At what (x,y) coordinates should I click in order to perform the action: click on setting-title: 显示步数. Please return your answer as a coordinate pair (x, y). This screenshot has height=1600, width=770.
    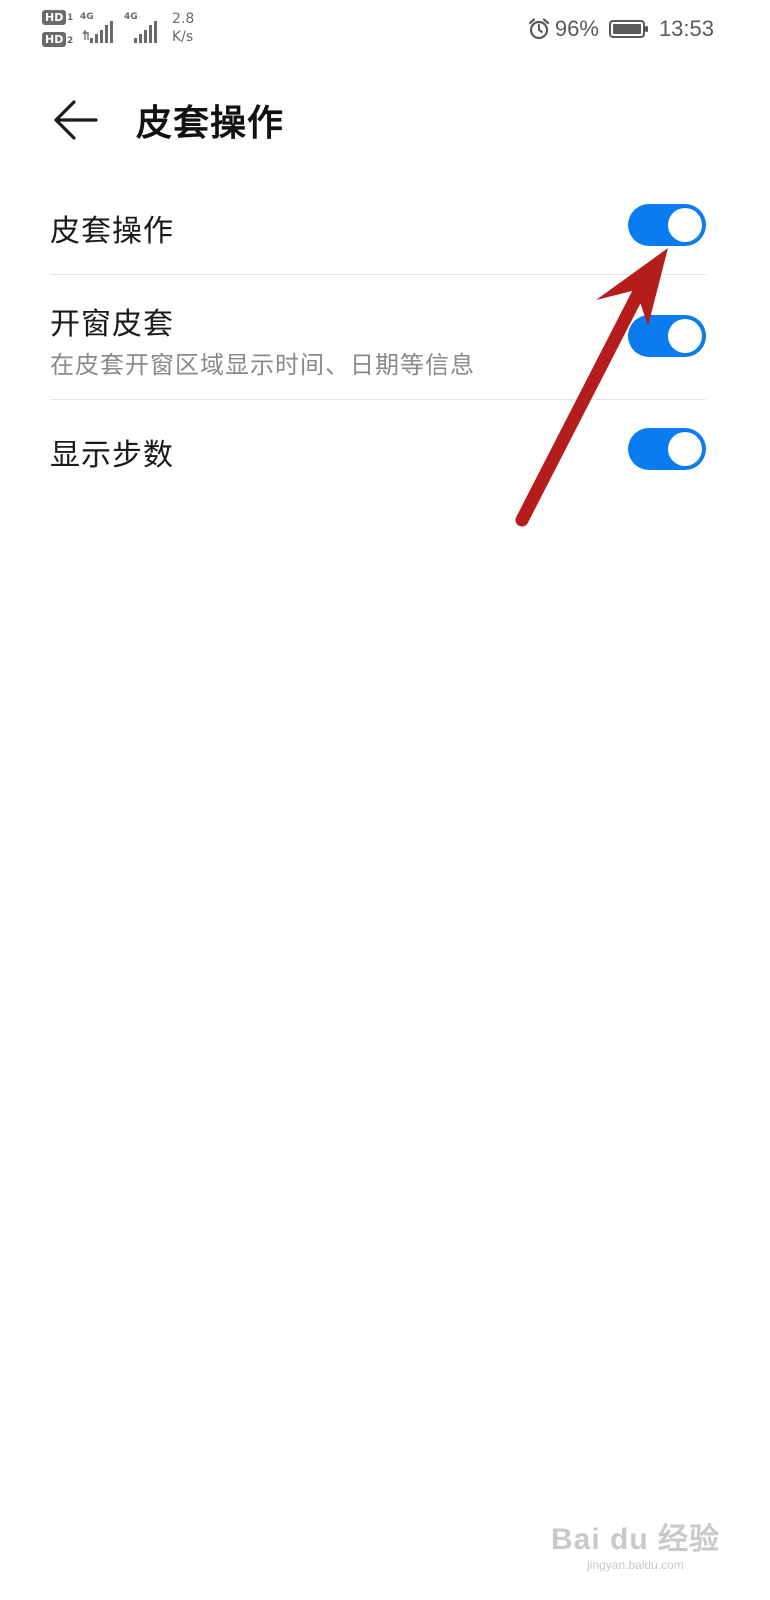
    Looking at the image, I should click on (112, 455).